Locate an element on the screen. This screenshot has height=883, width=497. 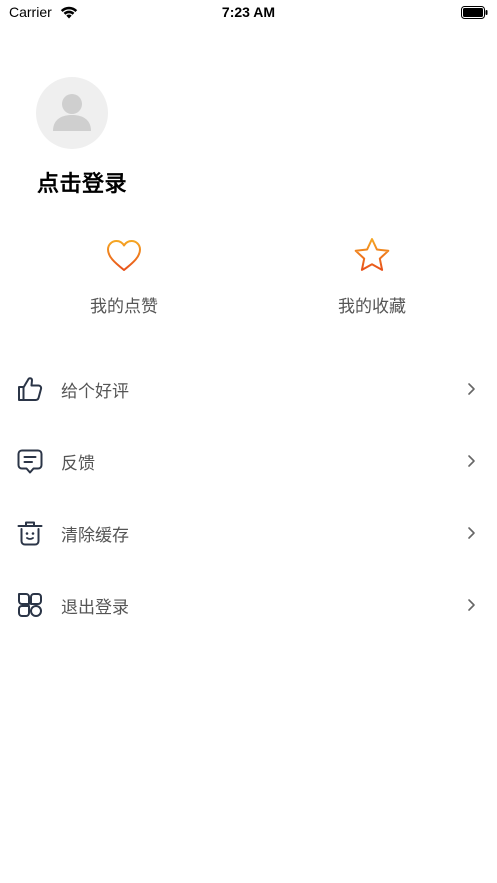
avatar is located at coordinates (72, 113).